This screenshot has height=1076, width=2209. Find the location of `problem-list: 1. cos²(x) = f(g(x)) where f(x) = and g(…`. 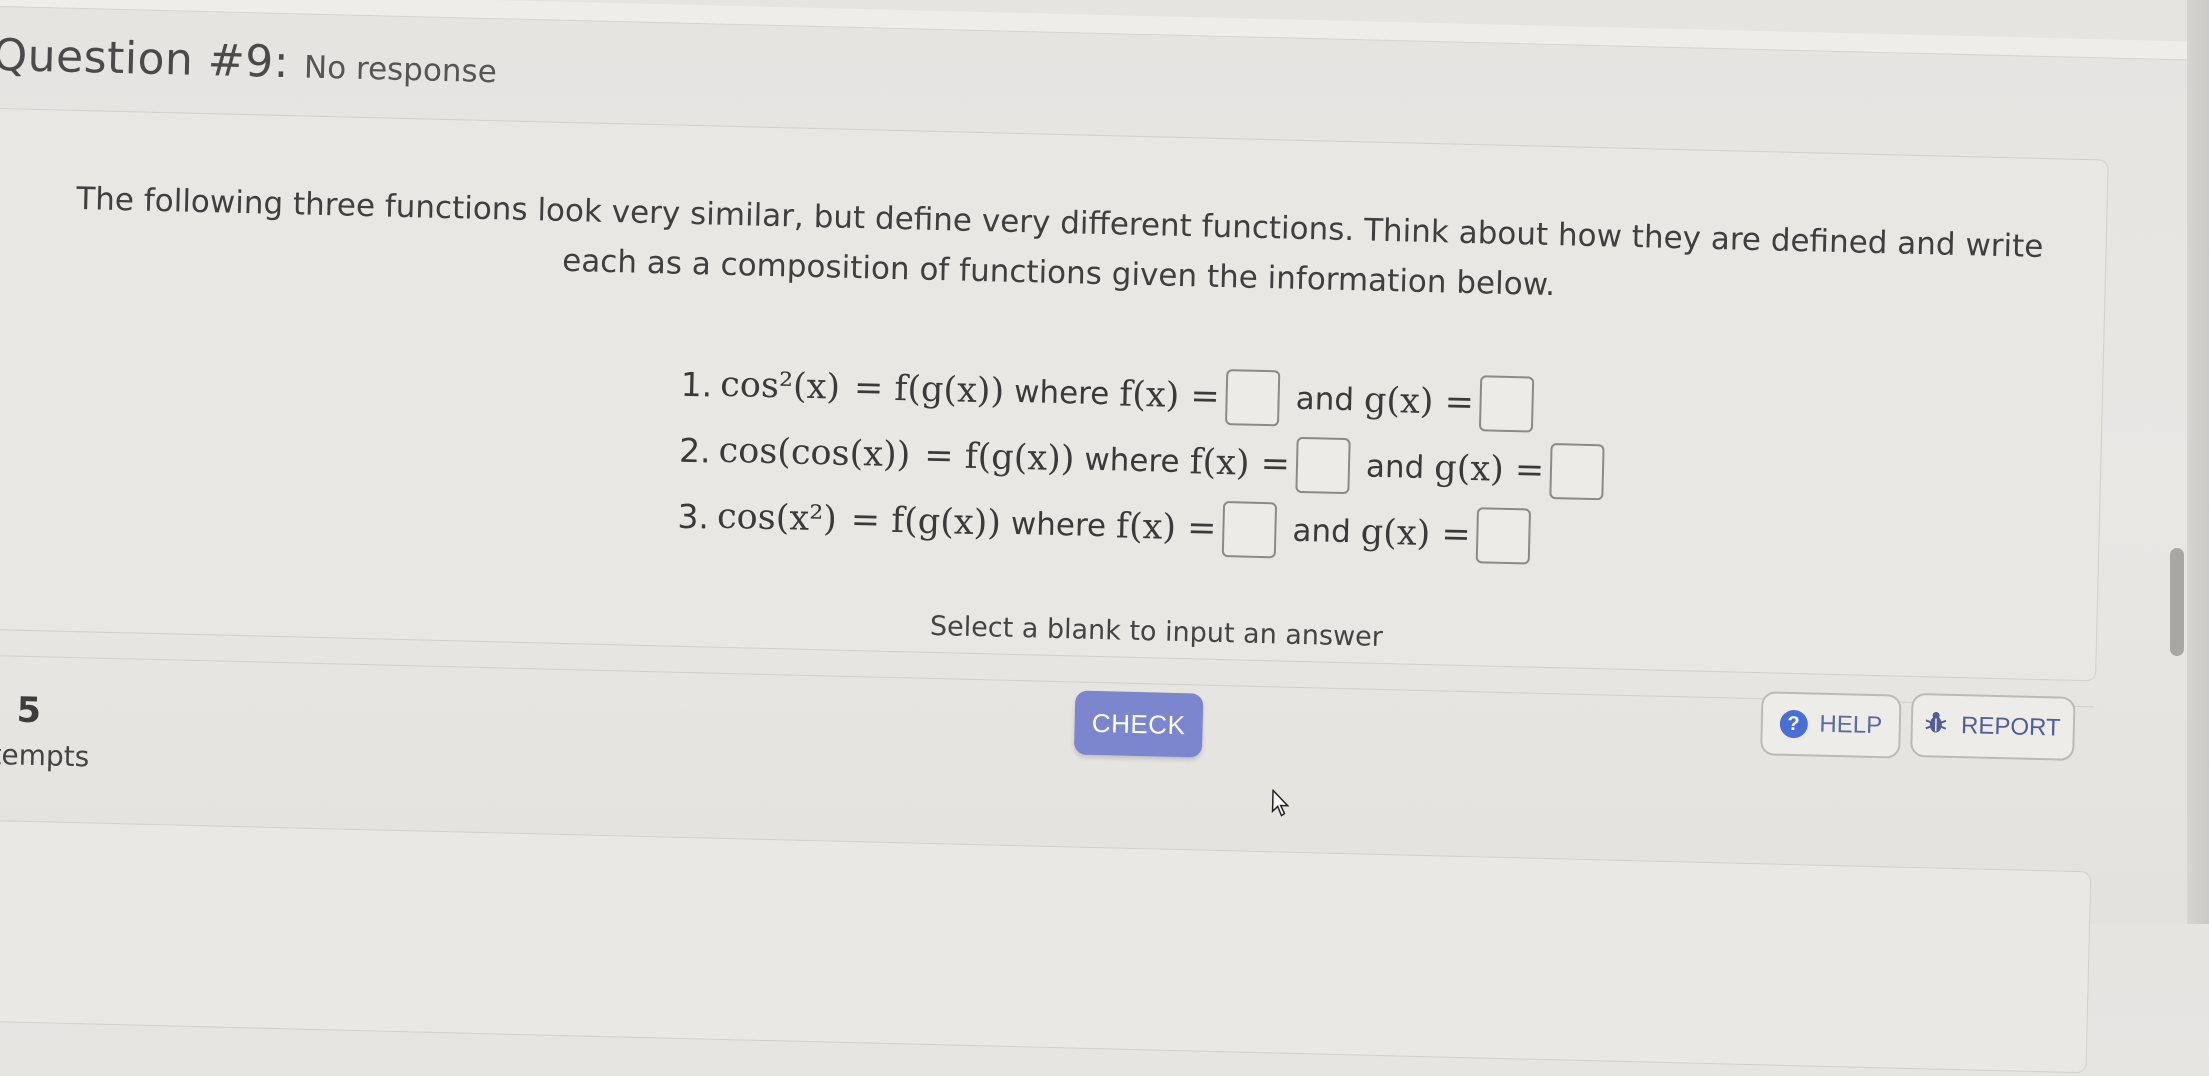

problem-list: 1. cos²(x) = f(g(x)) where f(x) = and g(… is located at coordinates (1145, 461).